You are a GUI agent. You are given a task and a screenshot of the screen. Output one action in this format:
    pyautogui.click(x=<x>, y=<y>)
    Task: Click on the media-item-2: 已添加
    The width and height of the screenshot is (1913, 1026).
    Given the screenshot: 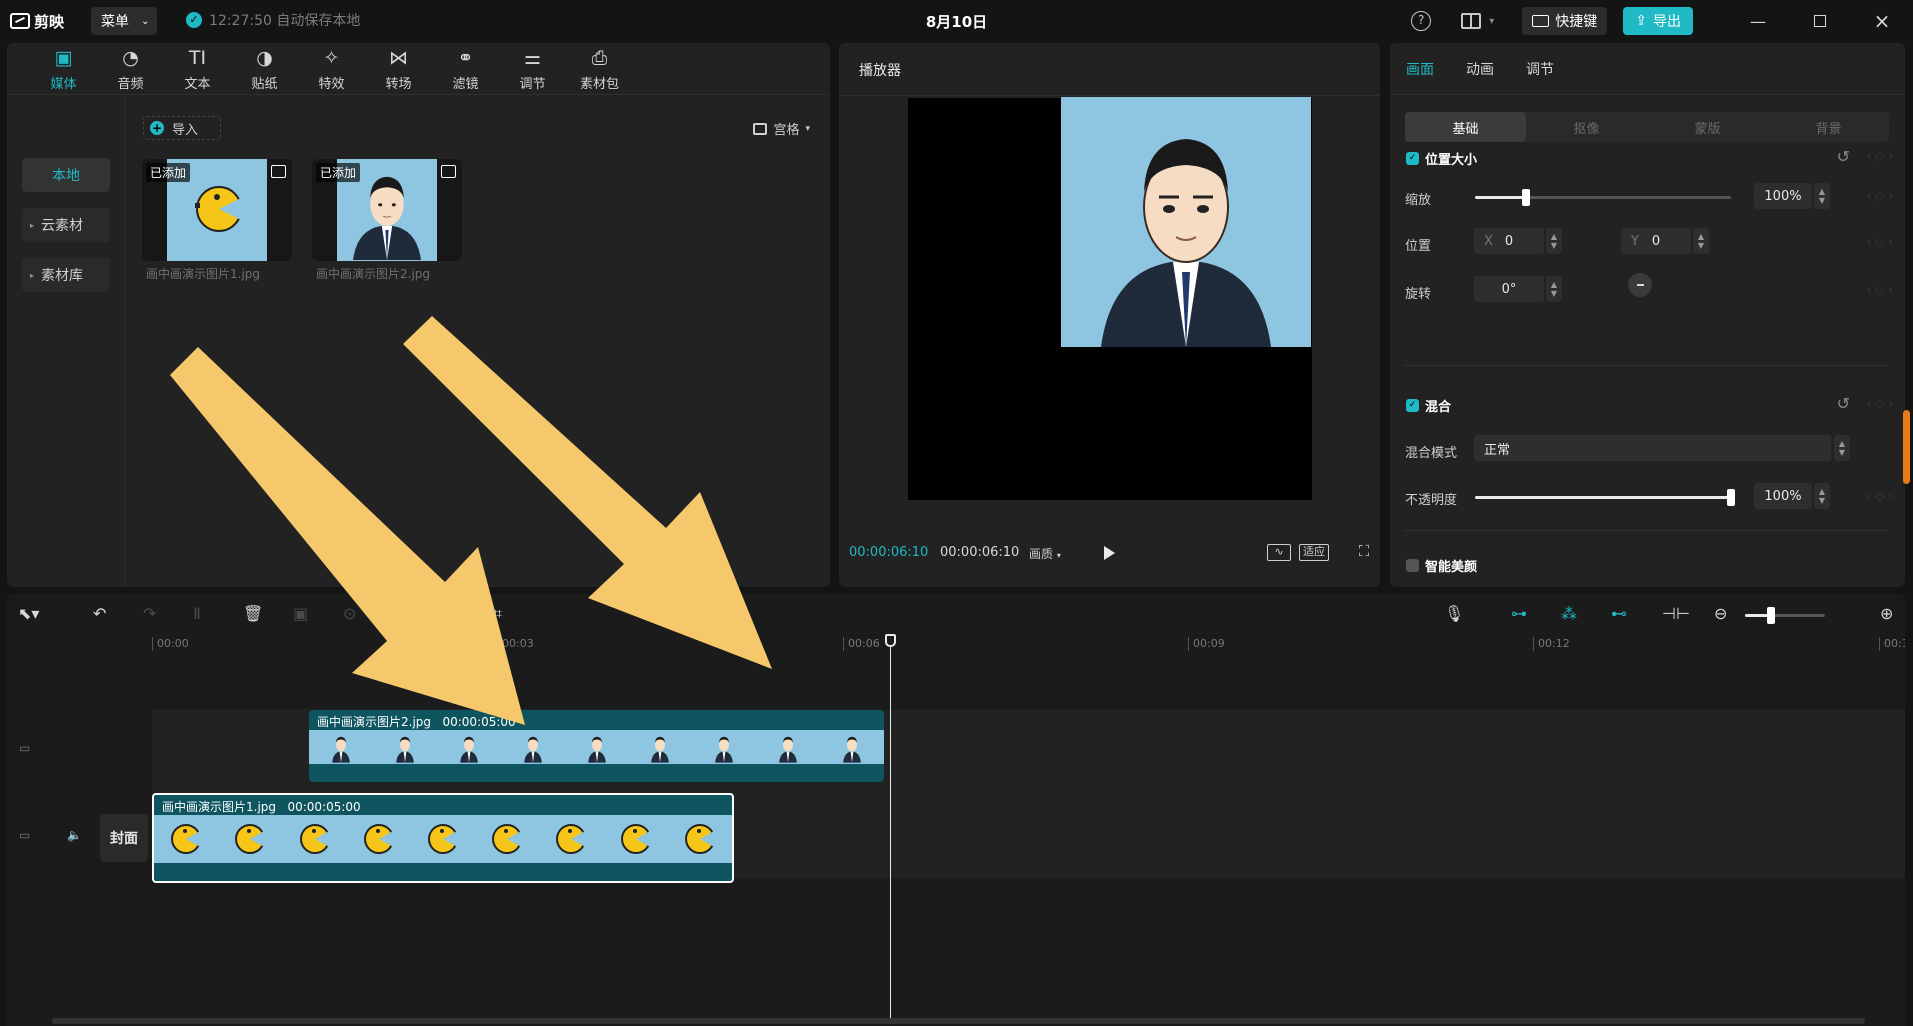 What is the action you would take?
    pyautogui.click(x=387, y=210)
    